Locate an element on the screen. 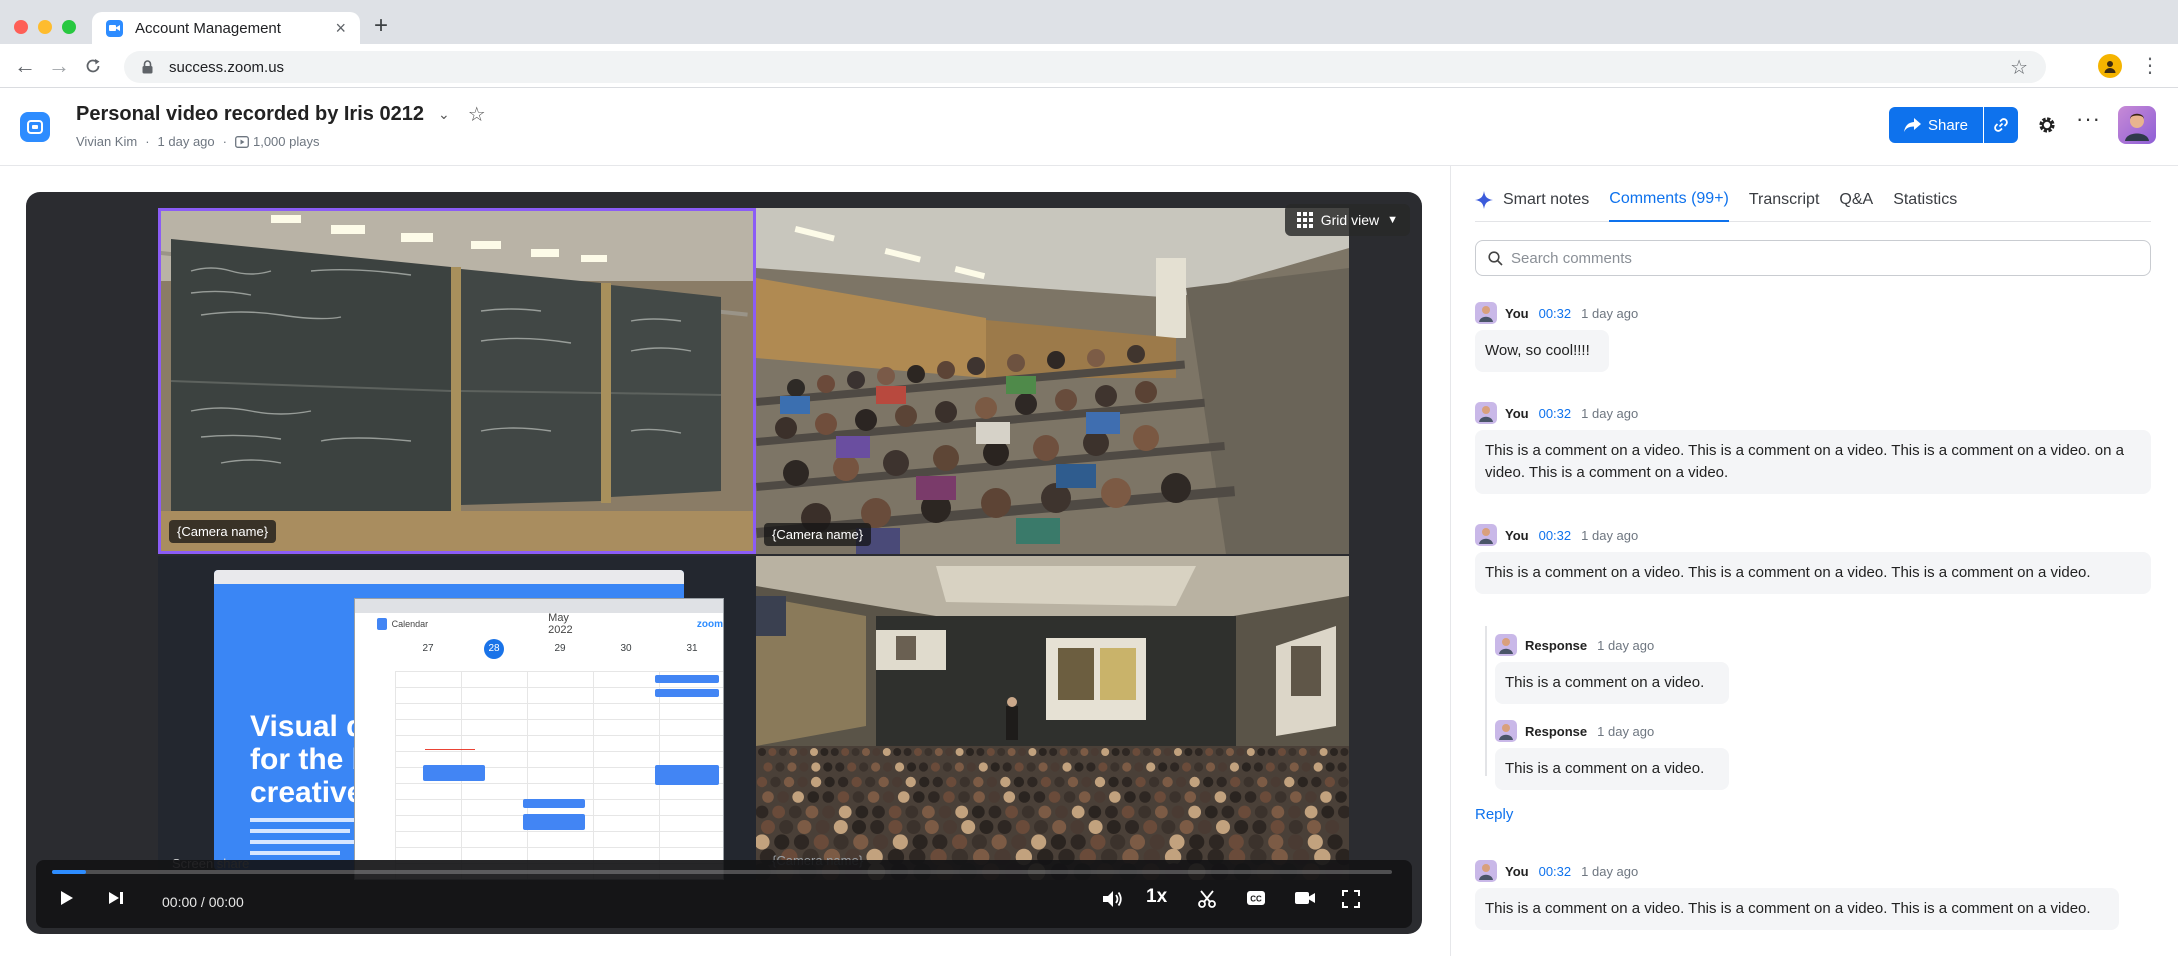 This screenshot has height=956, width=2178. calendar-day-number: 29 is located at coordinates (560, 648).